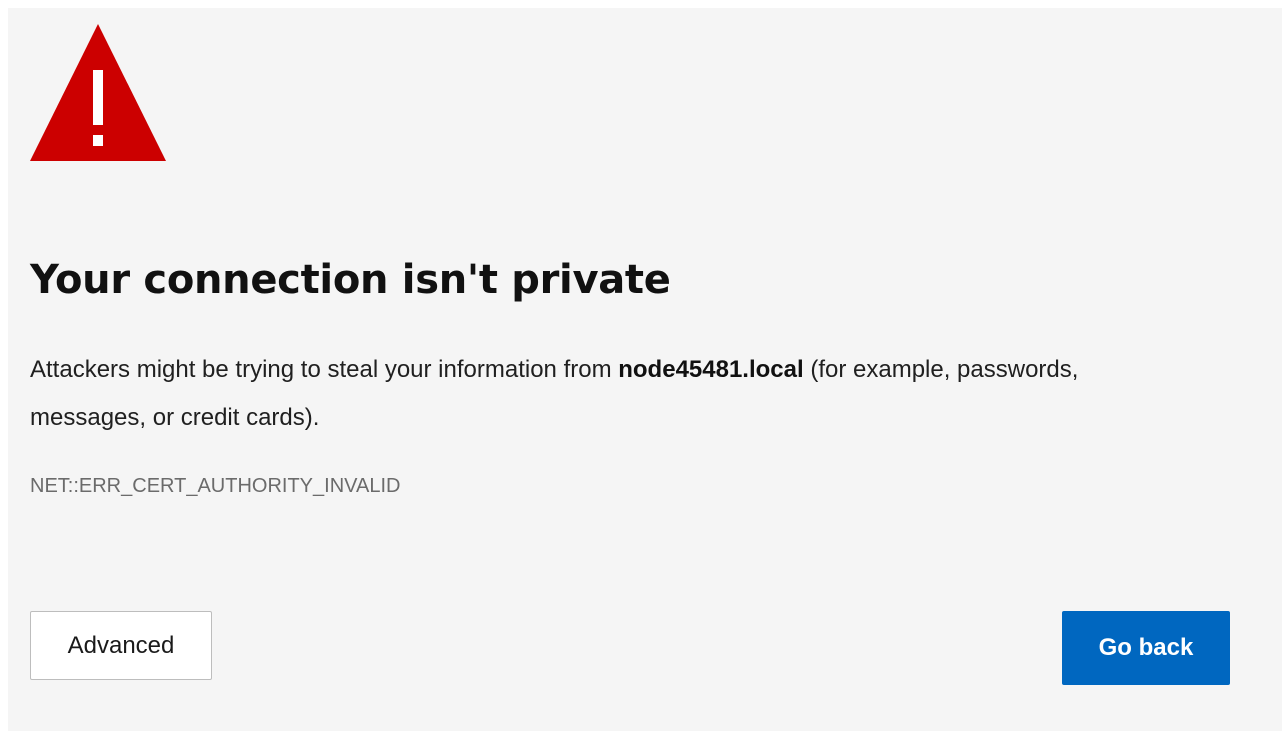 The image size is (1282, 731). I want to click on page-title: Your connection isn't private, so click(350, 280).